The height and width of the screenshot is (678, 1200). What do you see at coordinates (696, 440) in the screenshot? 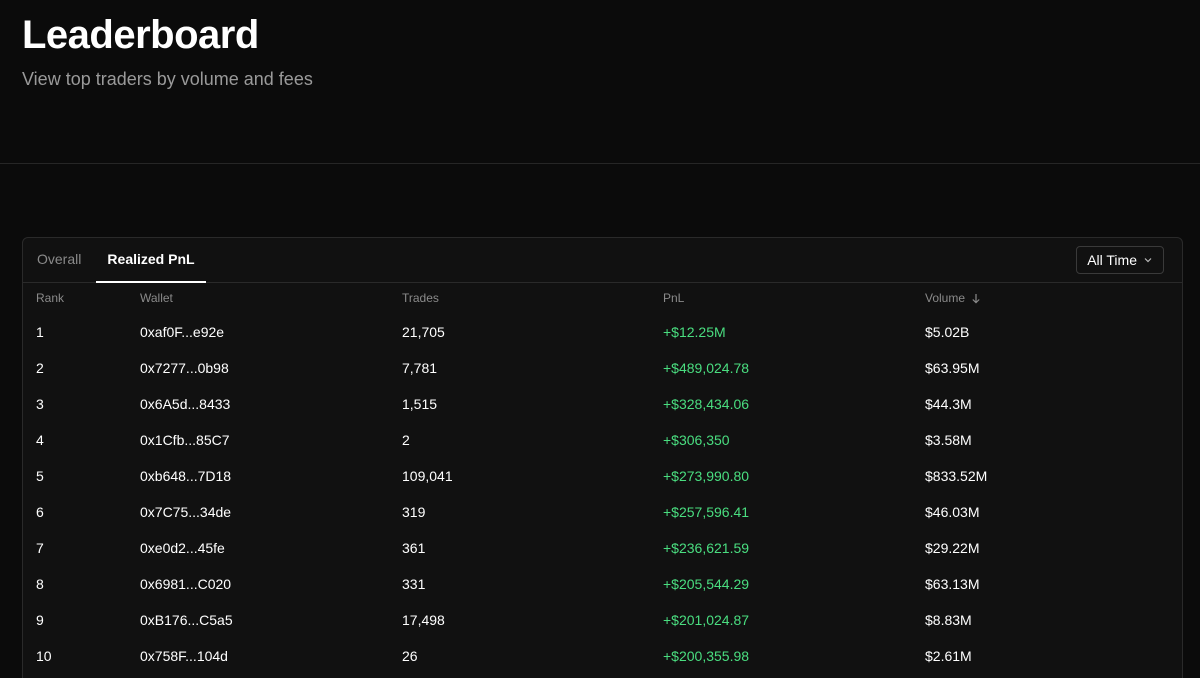
I see `pnl-cell: +$306,350` at bounding box center [696, 440].